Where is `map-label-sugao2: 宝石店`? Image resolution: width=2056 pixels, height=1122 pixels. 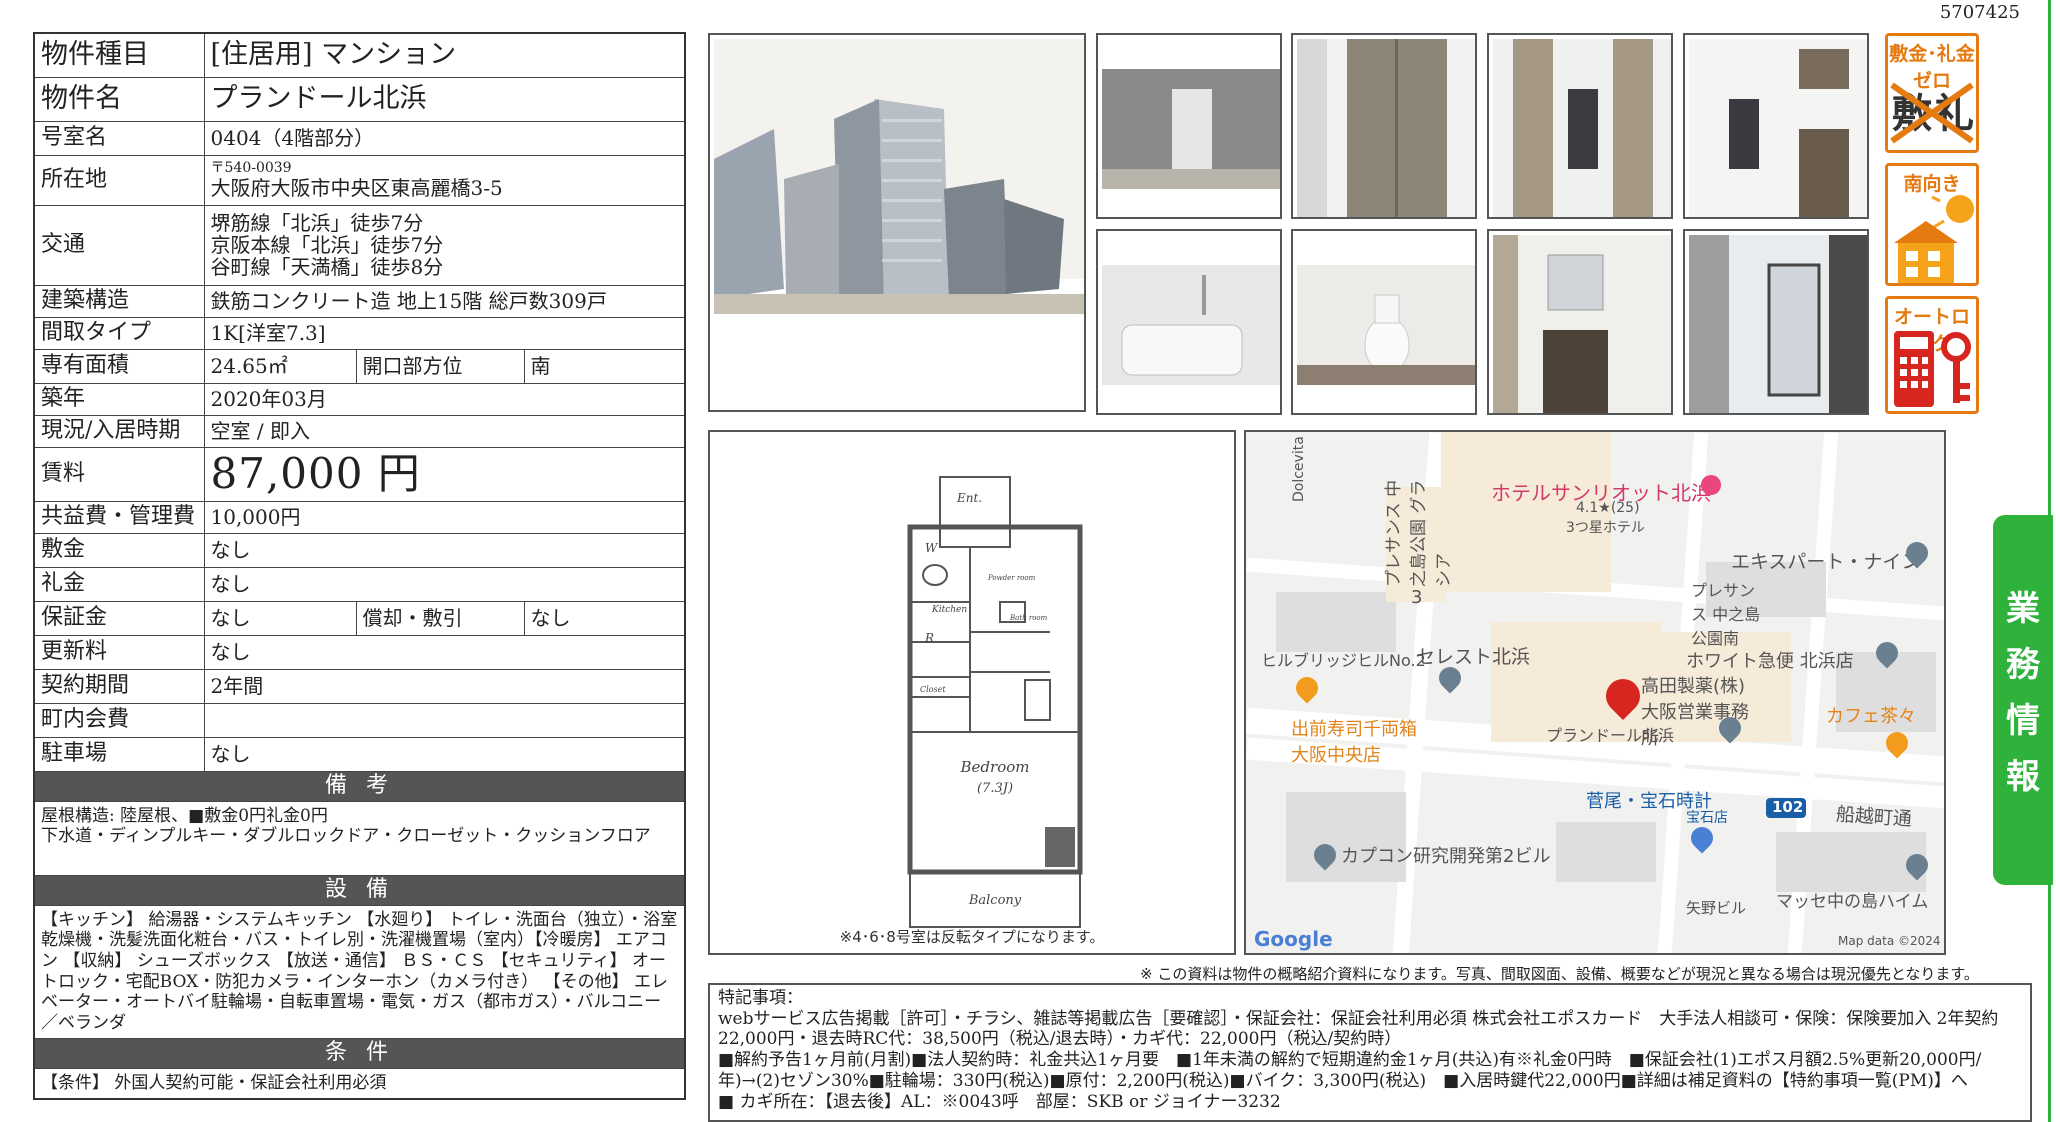
map-label-sugao2: 宝石店 is located at coordinates (1707, 818).